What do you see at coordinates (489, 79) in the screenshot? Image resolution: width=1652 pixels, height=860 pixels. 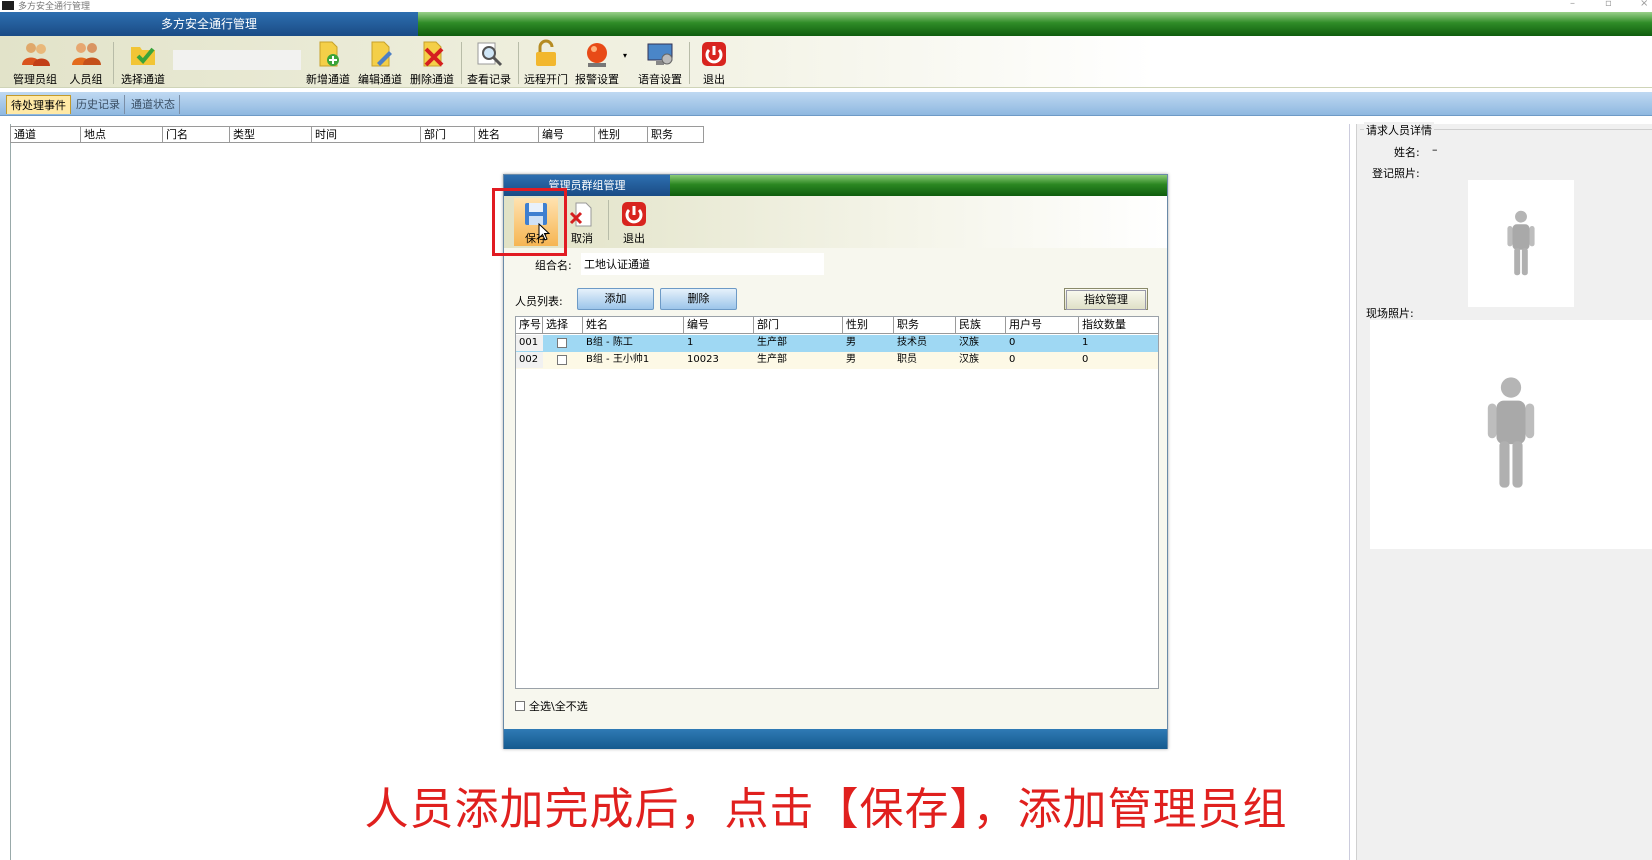 I see `view-records-label: 查看记录` at bounding box center [489, 79].